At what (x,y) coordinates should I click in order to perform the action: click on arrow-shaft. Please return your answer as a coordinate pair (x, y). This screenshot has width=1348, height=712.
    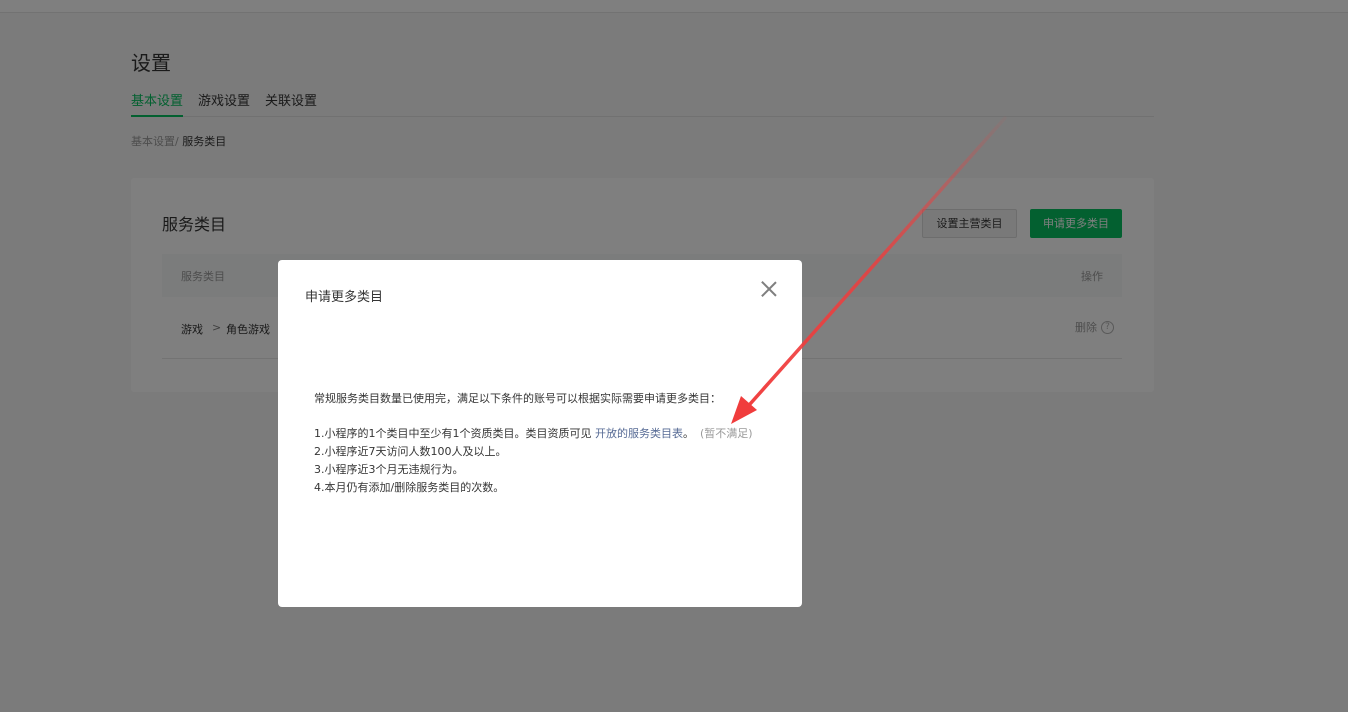
    Looking at the image, I should click on (873, 265).